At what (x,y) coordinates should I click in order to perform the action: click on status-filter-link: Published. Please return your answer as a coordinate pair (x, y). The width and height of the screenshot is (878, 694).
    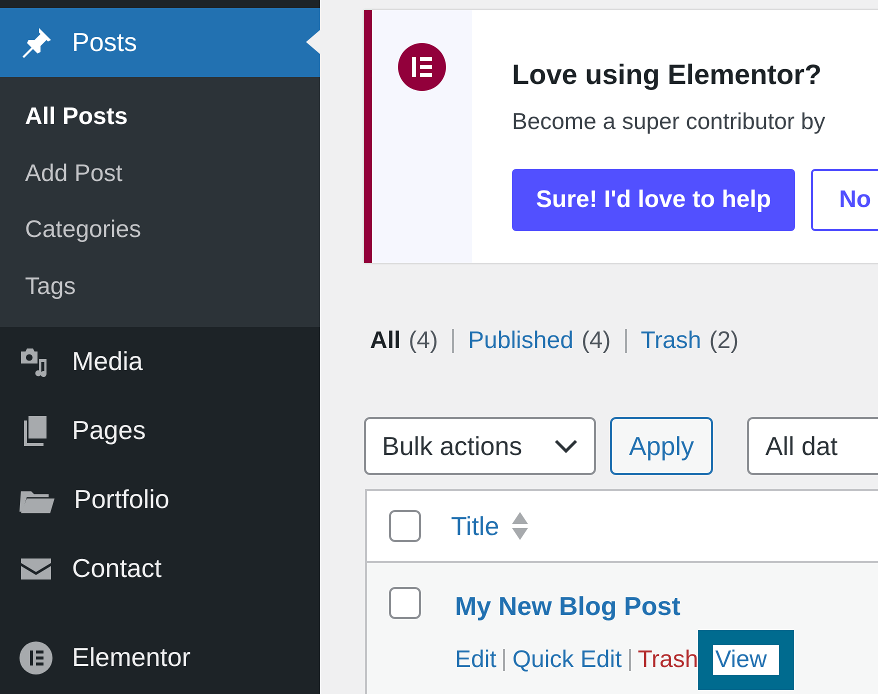
    Looking at the image, I should click on (521, 341).